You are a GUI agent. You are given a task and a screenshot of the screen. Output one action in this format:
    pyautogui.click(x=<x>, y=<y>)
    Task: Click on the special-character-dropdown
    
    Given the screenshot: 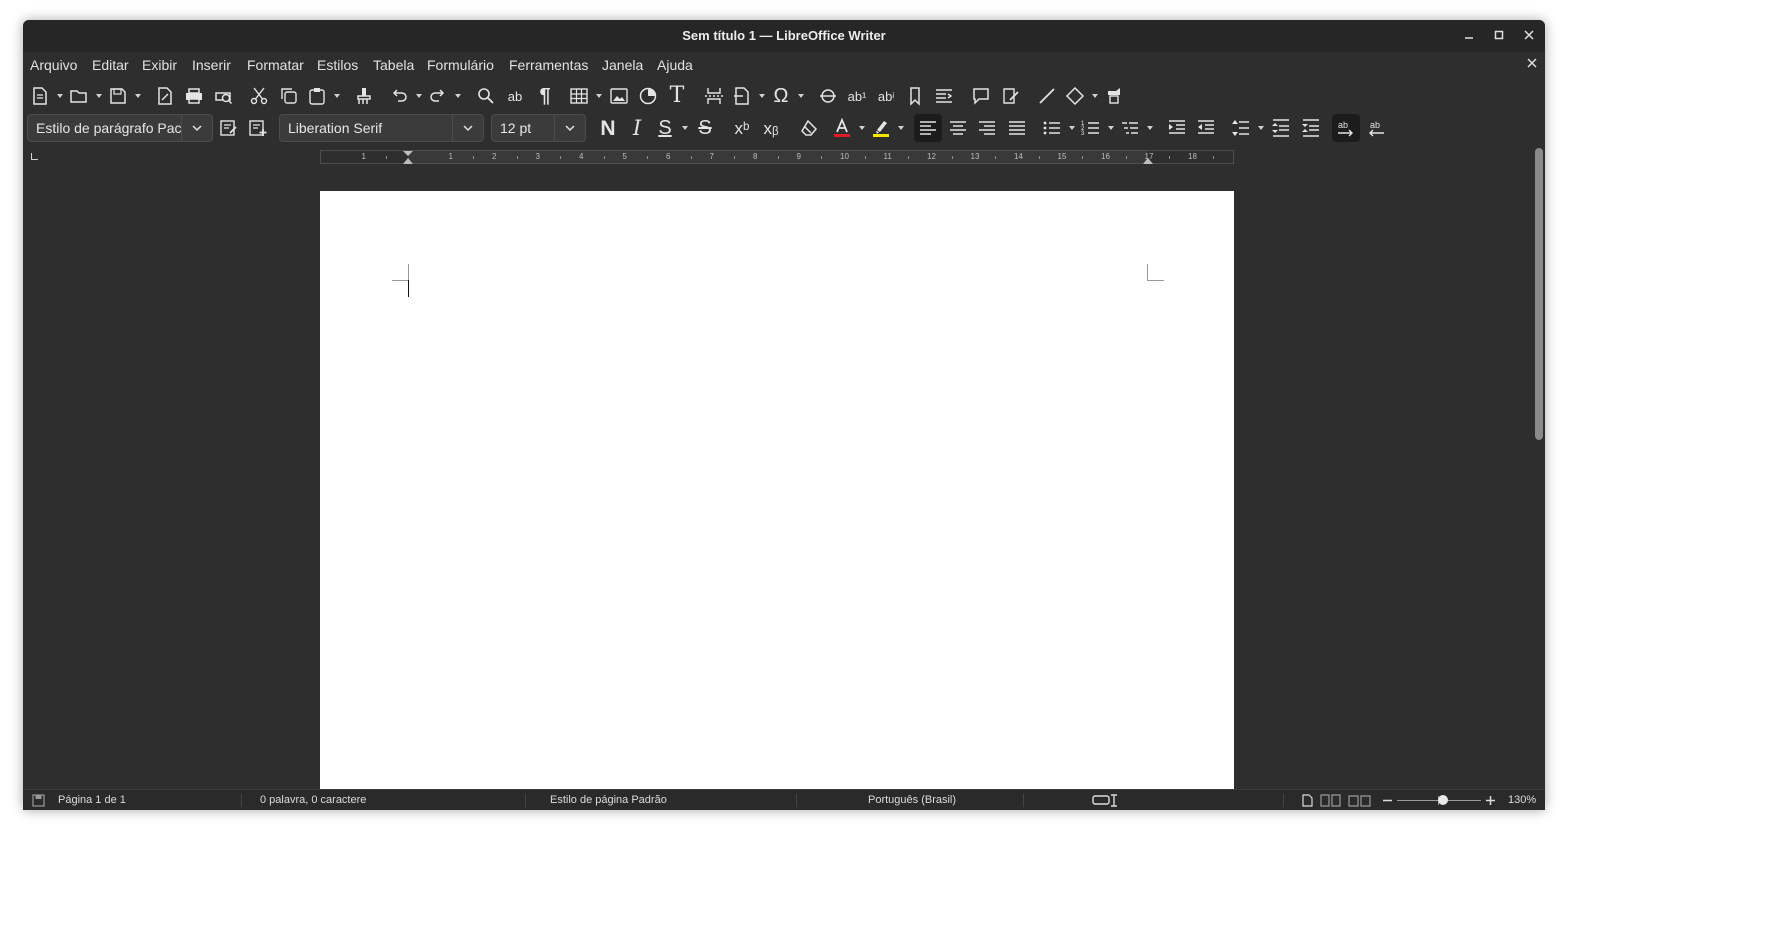 What is the action you would take?
    pyautogui.click(x=801, y=96)
    